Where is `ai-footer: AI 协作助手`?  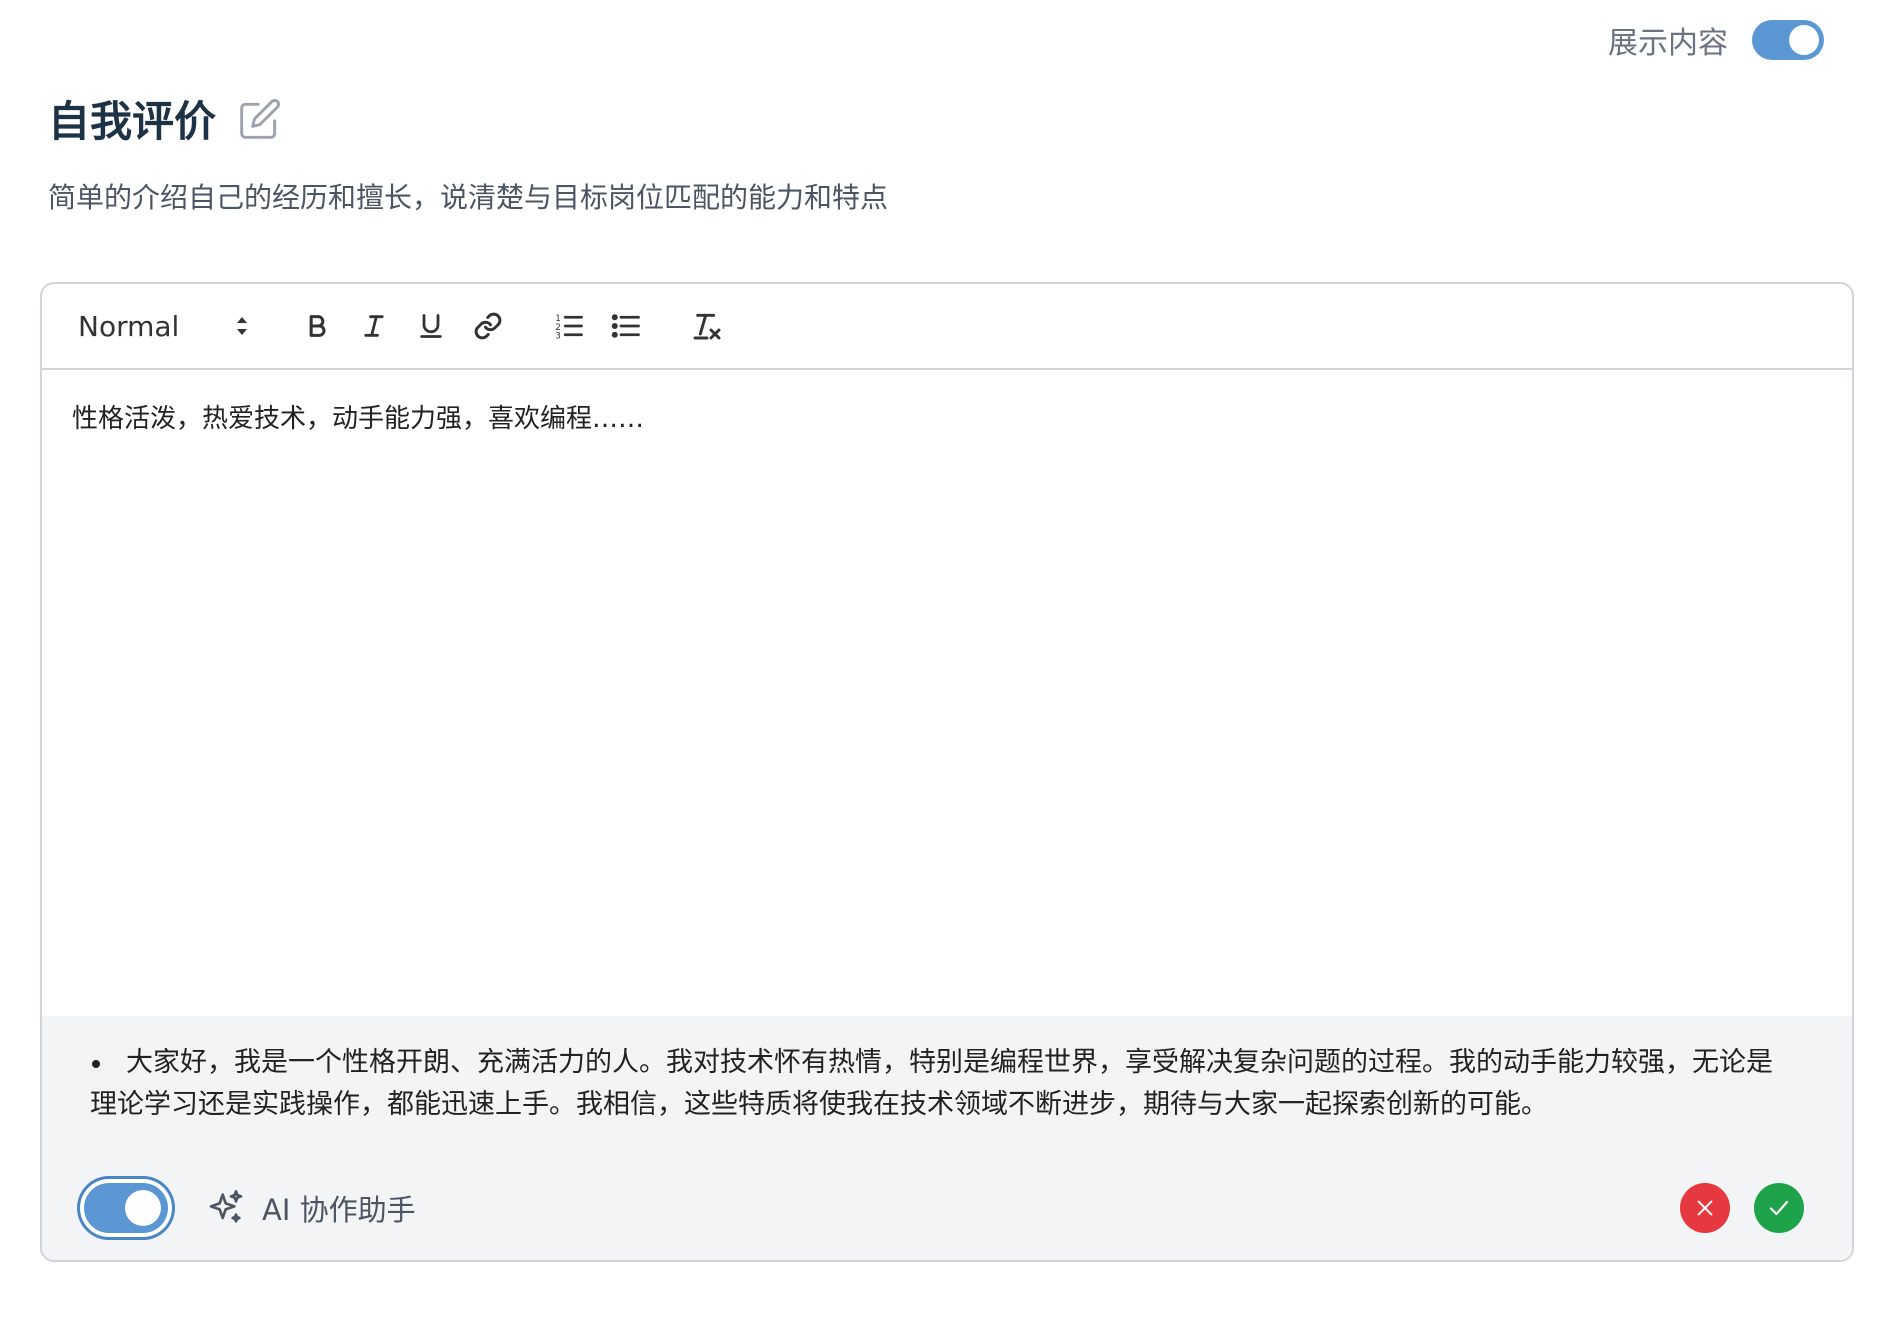 ai-footer: AI 协作助手 is located at coordinates (944, 1208).